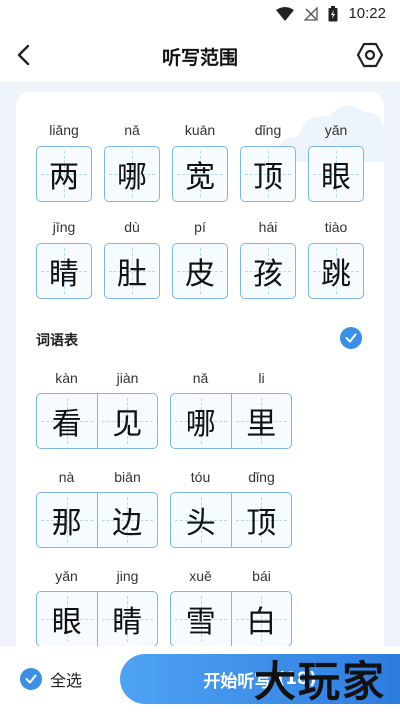 The width and height of the screenshot is (400, 712). What do you see at coordinates (231, 520) in the screenshot?
I see `word-box: 头 顶` at bounding box center [231, 520].